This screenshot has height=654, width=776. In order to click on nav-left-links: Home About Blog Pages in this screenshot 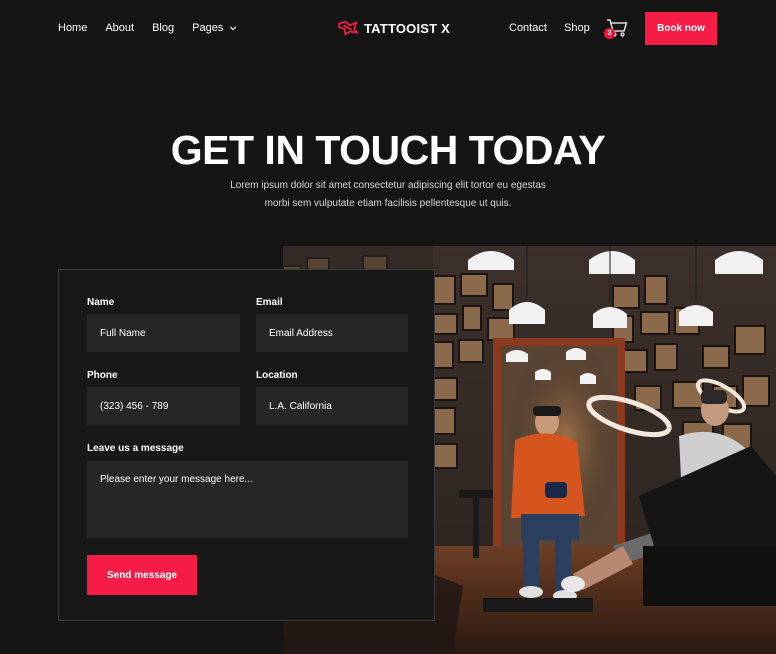, I will do `click(156, 28)`.